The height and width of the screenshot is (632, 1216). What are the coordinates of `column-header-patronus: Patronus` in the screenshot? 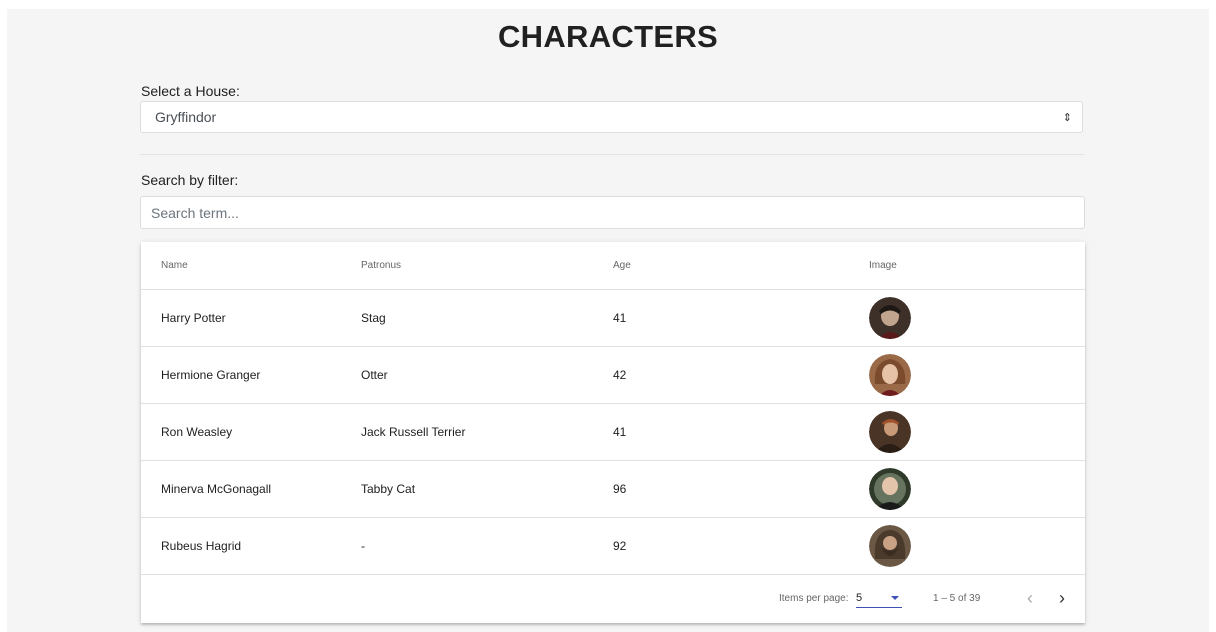 It's located at (467, 266).